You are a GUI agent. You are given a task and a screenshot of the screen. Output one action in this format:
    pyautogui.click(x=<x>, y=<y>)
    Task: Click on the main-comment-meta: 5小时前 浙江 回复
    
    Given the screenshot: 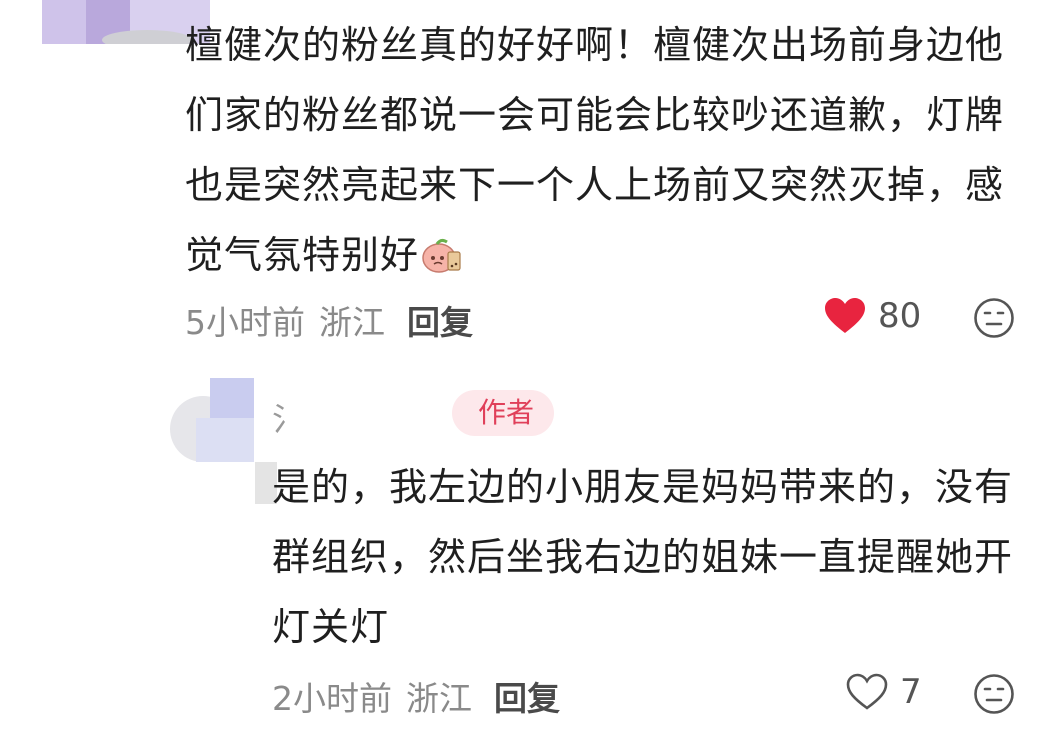 What is the action you would take?
    pyautogui.click(x=329, y=320)
    